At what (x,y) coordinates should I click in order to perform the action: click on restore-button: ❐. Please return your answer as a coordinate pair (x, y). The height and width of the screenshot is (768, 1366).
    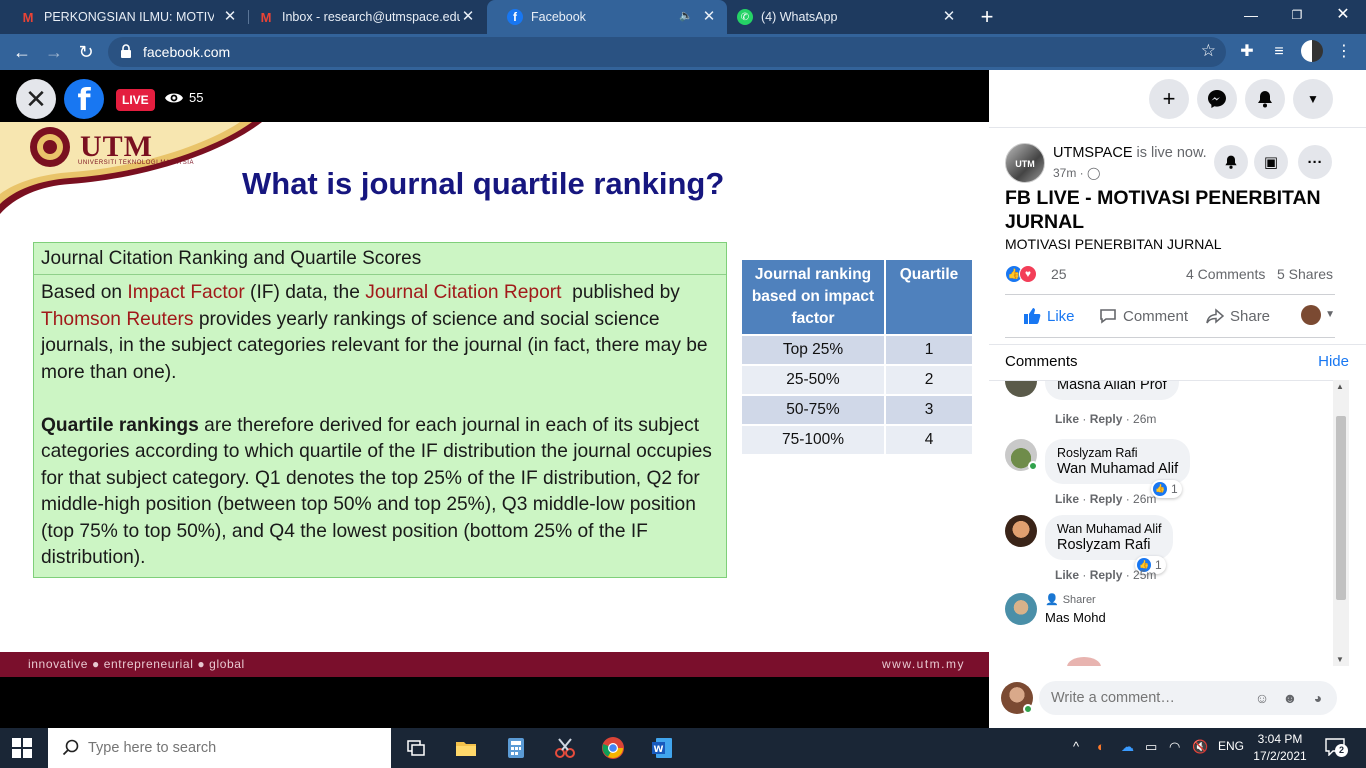
    Looking at the image, I should click on (1297, 15).